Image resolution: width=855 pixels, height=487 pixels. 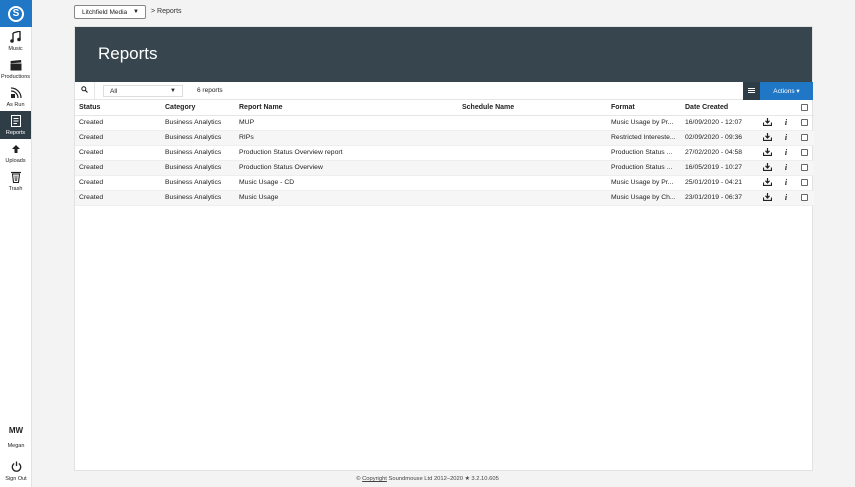 What do you see at coordinates (16, 430) in the screenshot?
I see `avatar: MW` at bounding box center [16, 430].